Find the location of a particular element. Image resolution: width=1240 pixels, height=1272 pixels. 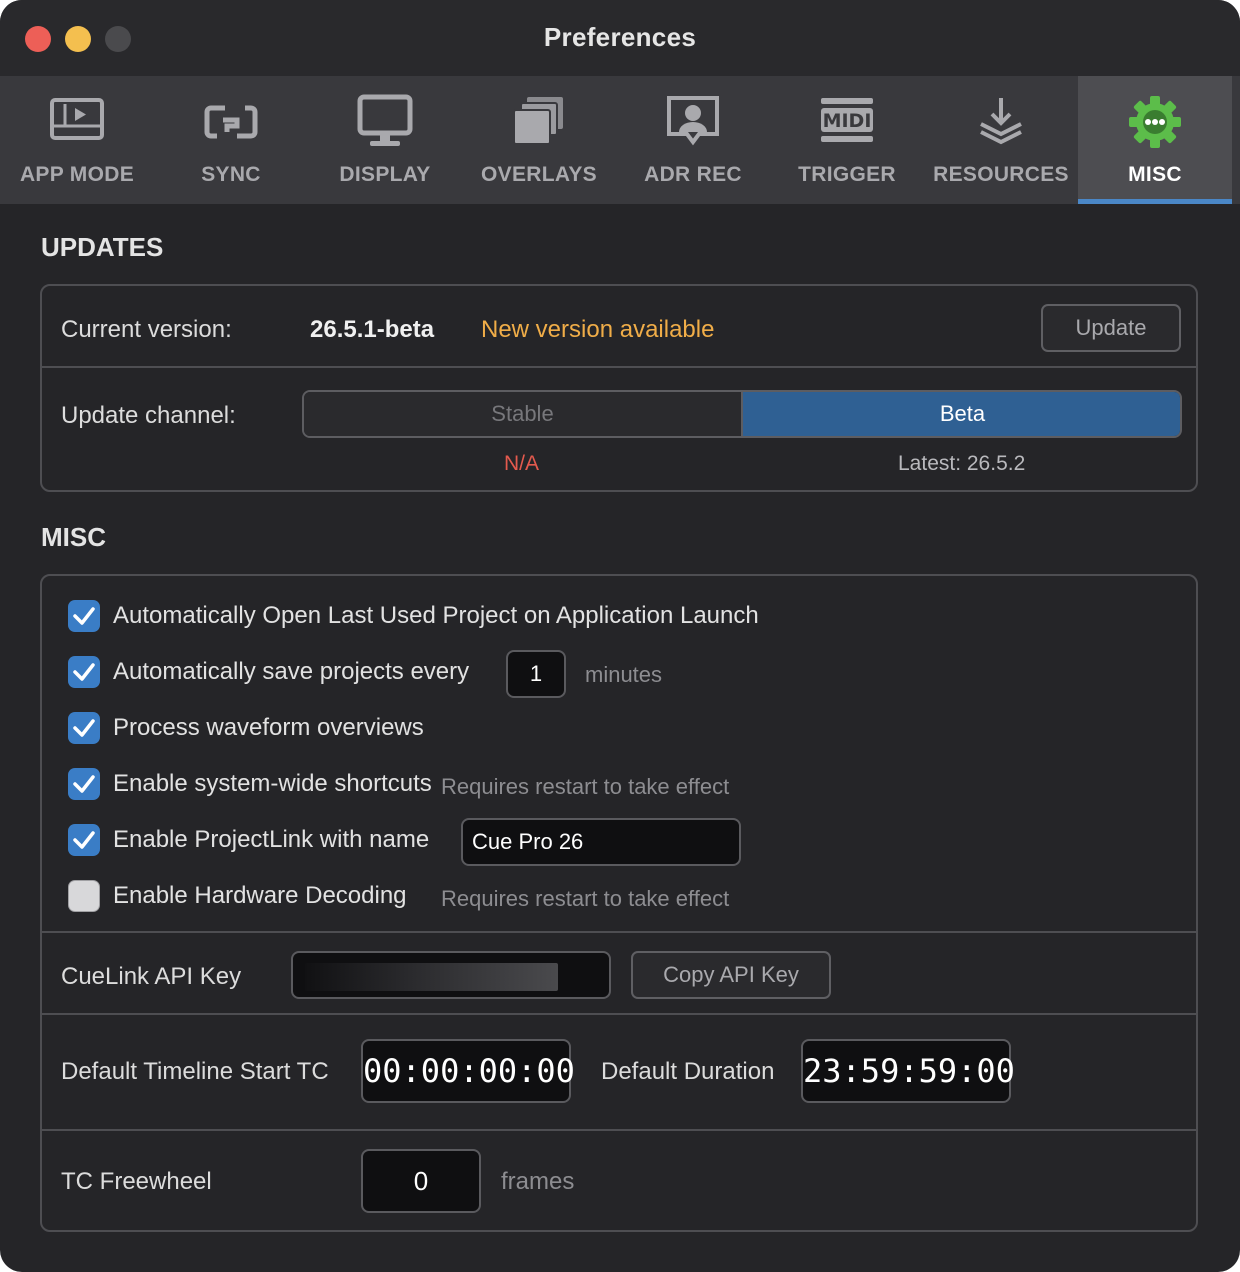

channel-option-stable: Stable is located at coordinates (523, 414).